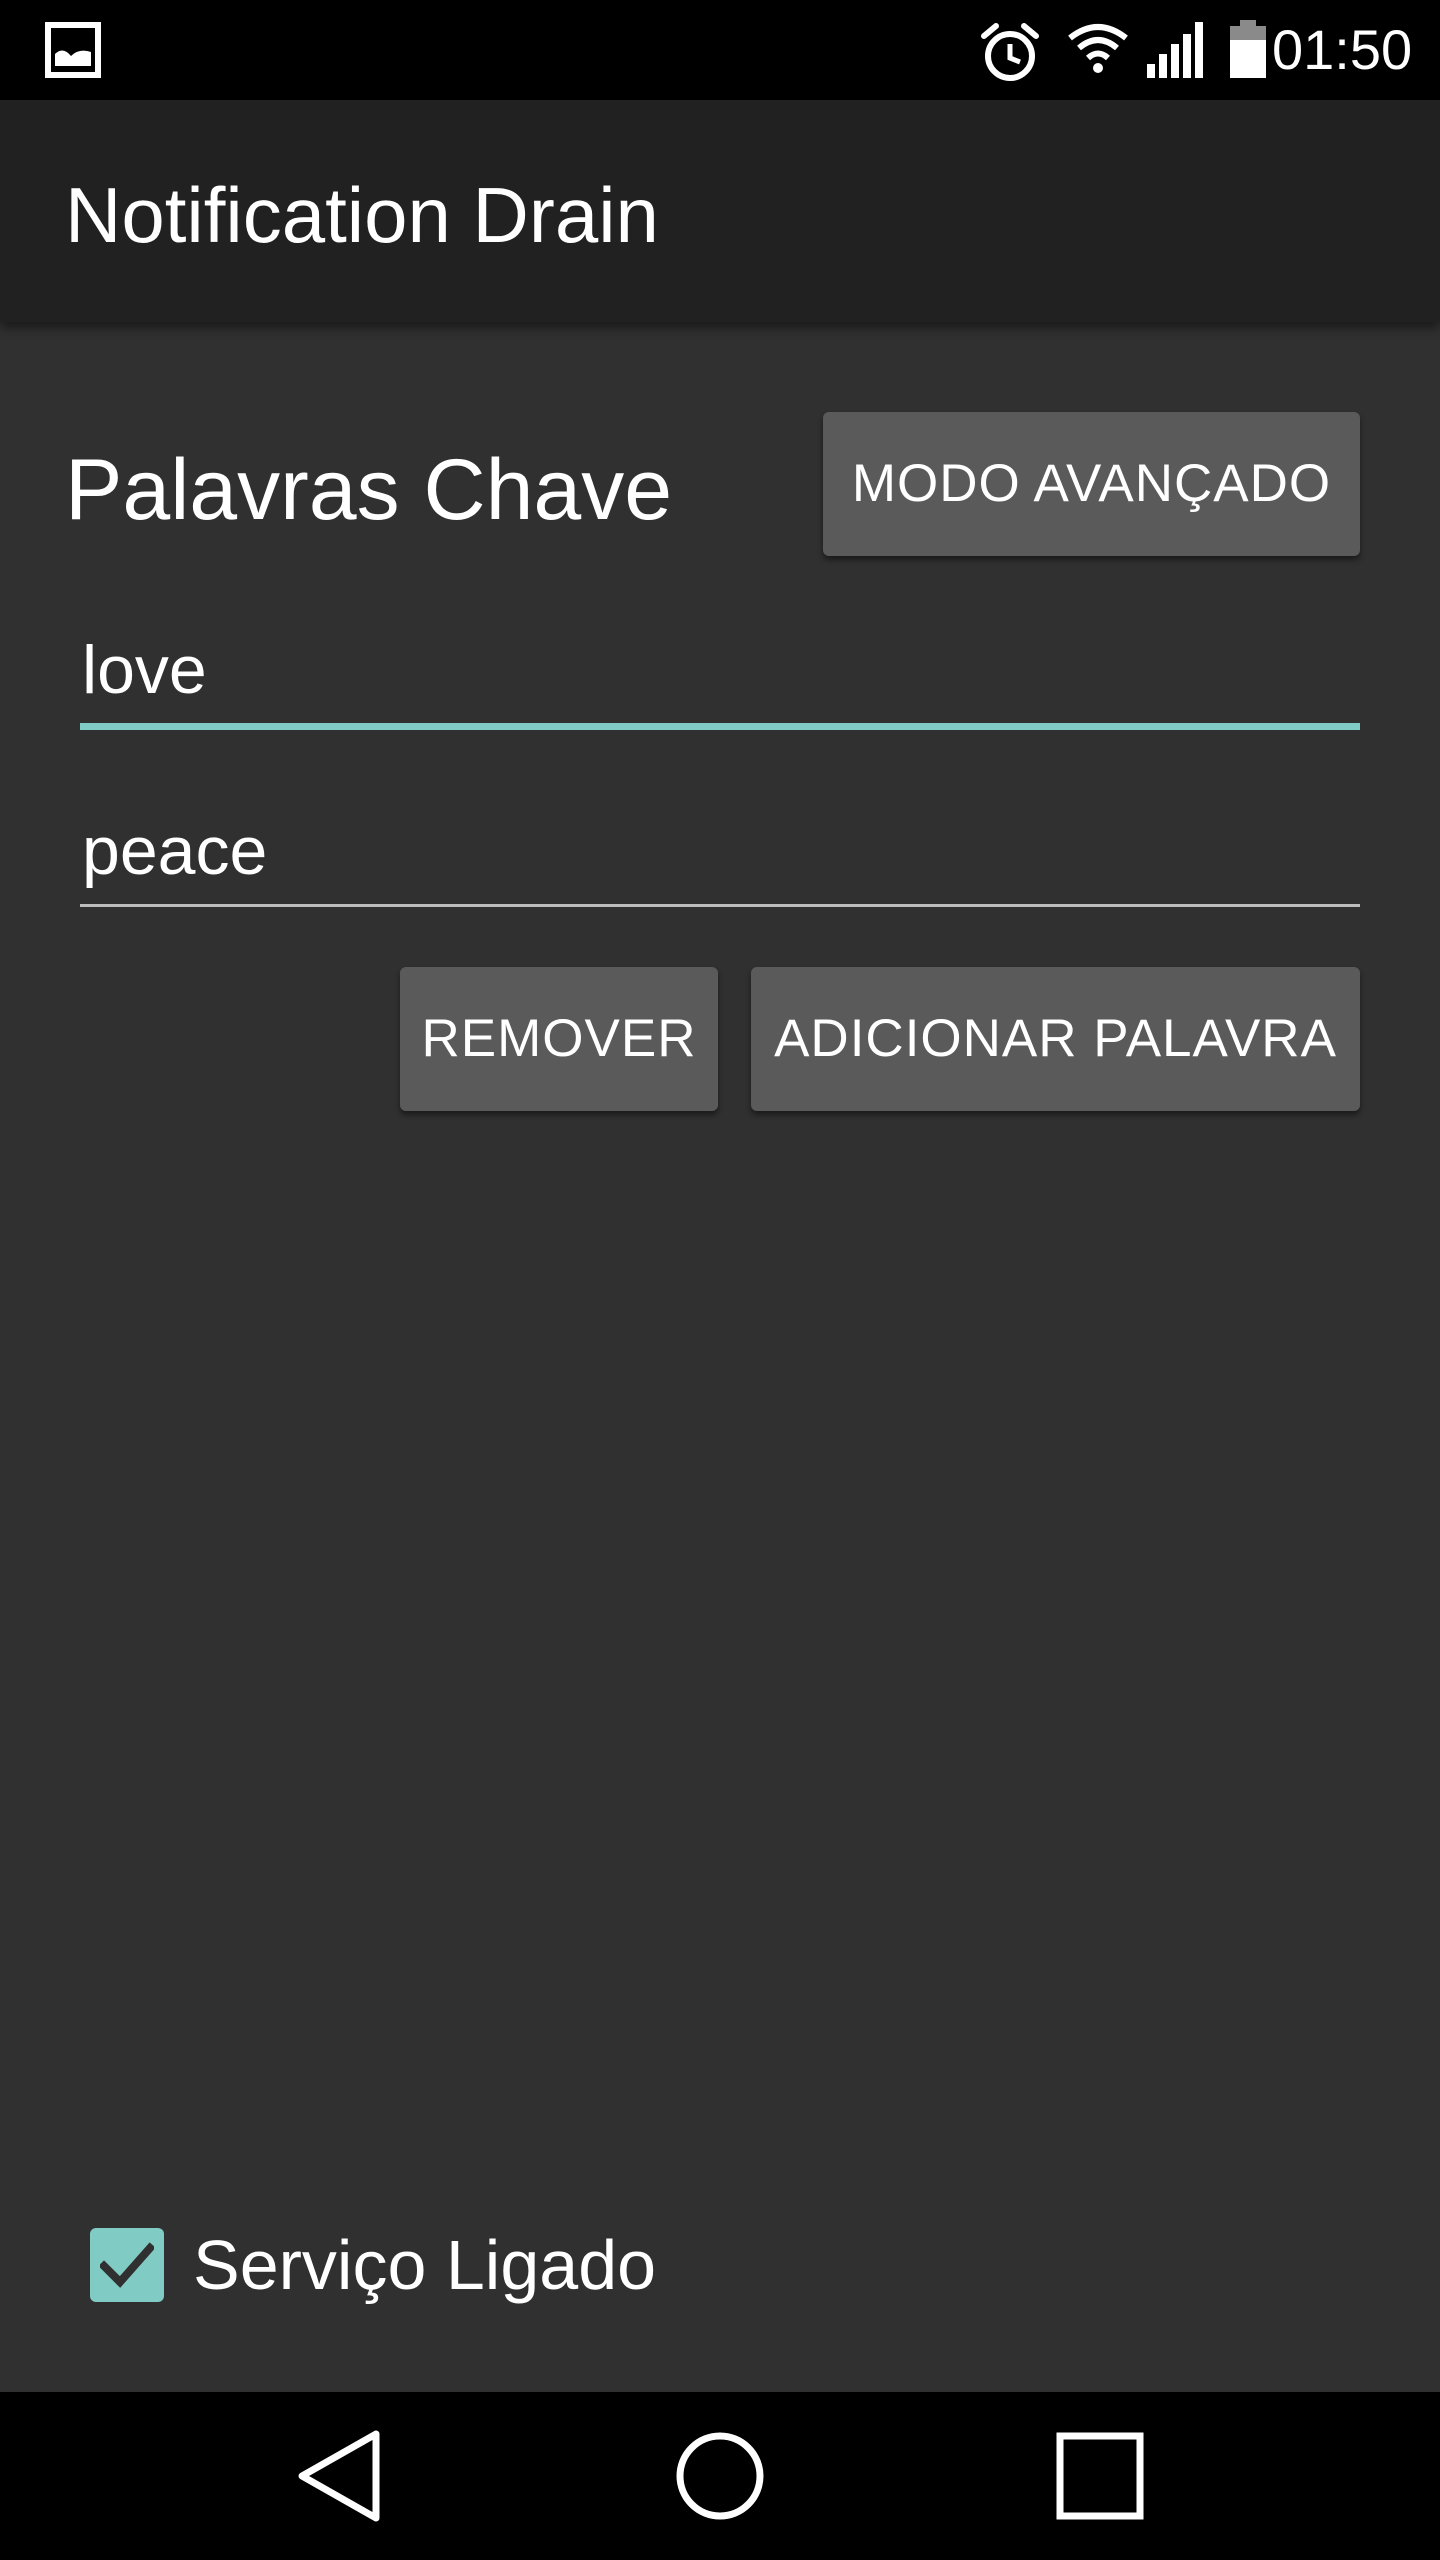 This screenshot has height=2560, width=1440. Describe the element at coordinates (720, 211) in the screenshot. I see `app-toolbar: Notification Drain` at that location.